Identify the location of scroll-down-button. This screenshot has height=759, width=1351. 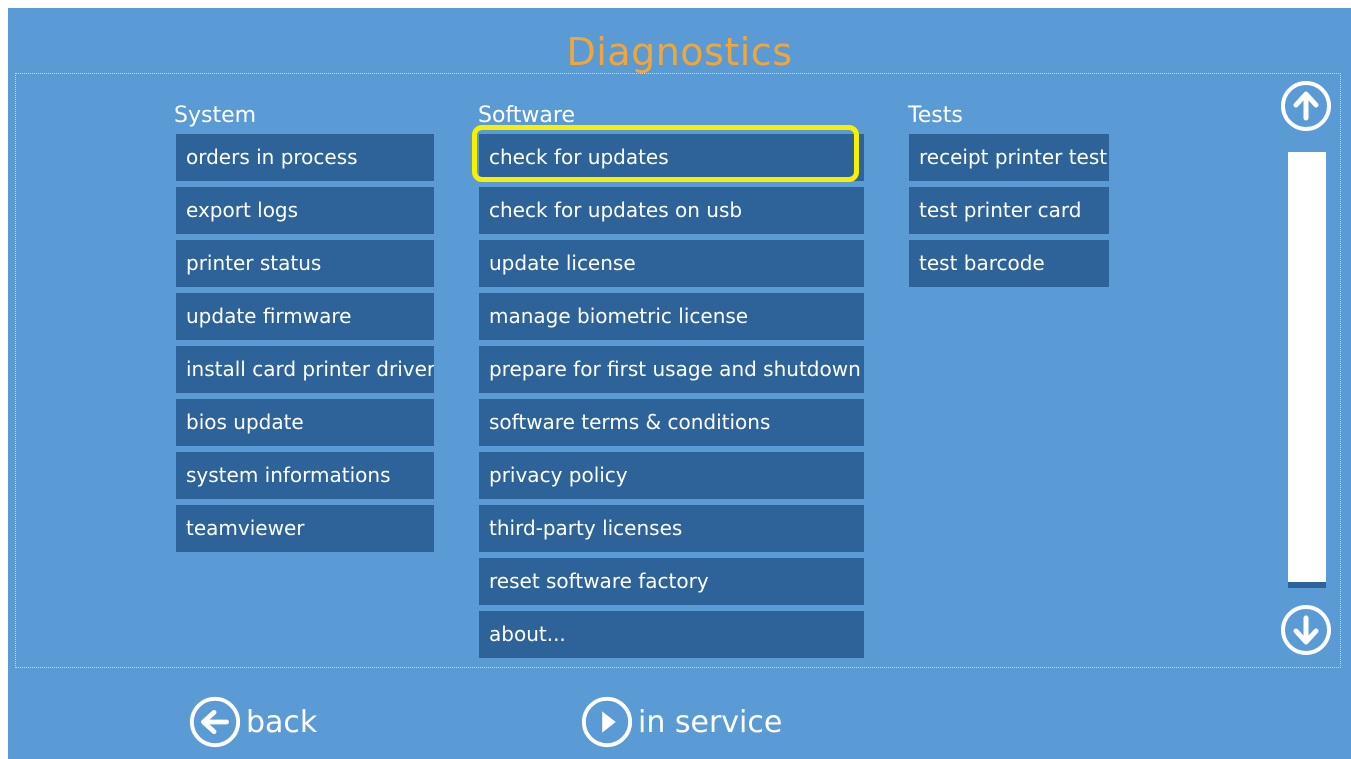
(1306, 630).